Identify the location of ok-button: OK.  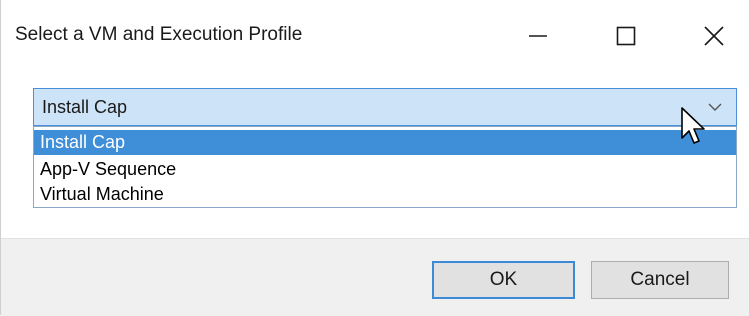
(503, 280).